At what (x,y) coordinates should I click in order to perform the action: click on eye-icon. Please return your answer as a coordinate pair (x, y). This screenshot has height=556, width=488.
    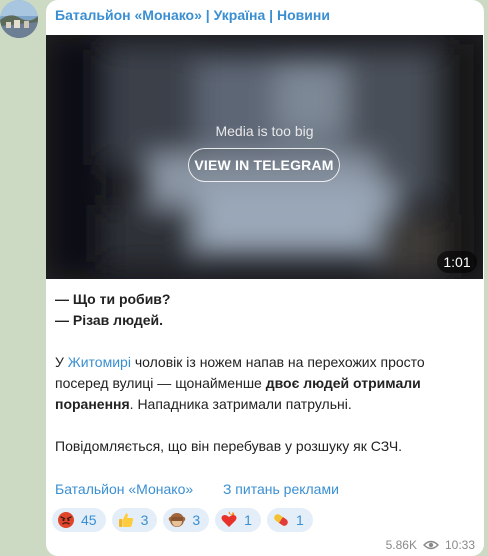
    Looking at the image, I should click on (430, 545).